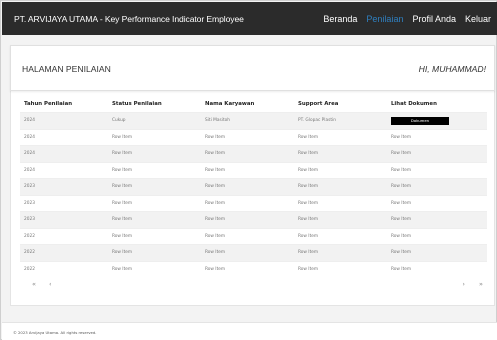 This screenshot has height=340, width=497. Describe the element at coordinates (478, 19) in the screenshot. I see `nav-link-keluar: Keluar` at that location.